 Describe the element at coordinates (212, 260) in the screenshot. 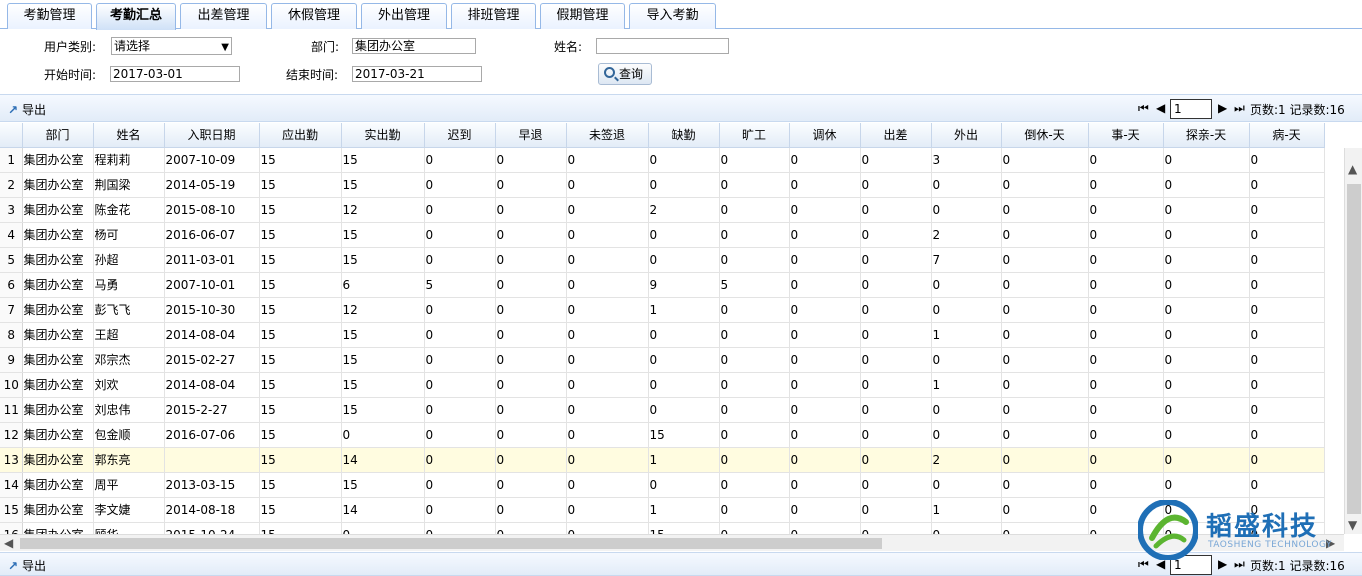

I see `table-cell: 2011-03-01` at that location.